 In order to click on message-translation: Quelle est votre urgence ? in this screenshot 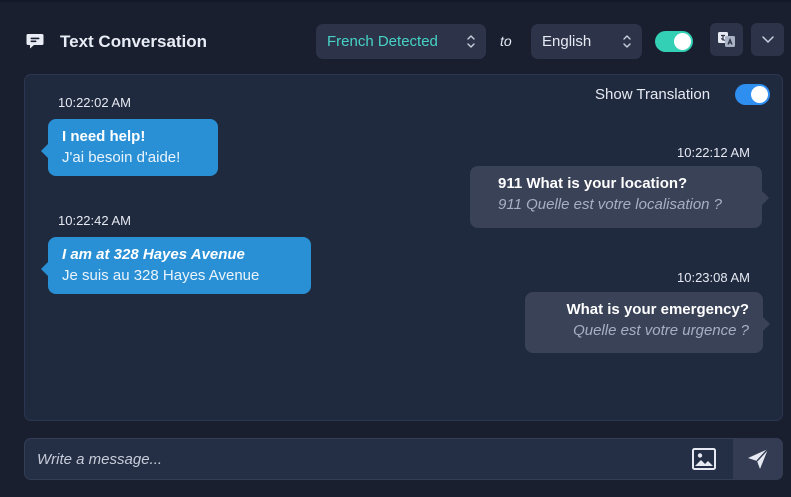, I will do `click(661, 330)`.